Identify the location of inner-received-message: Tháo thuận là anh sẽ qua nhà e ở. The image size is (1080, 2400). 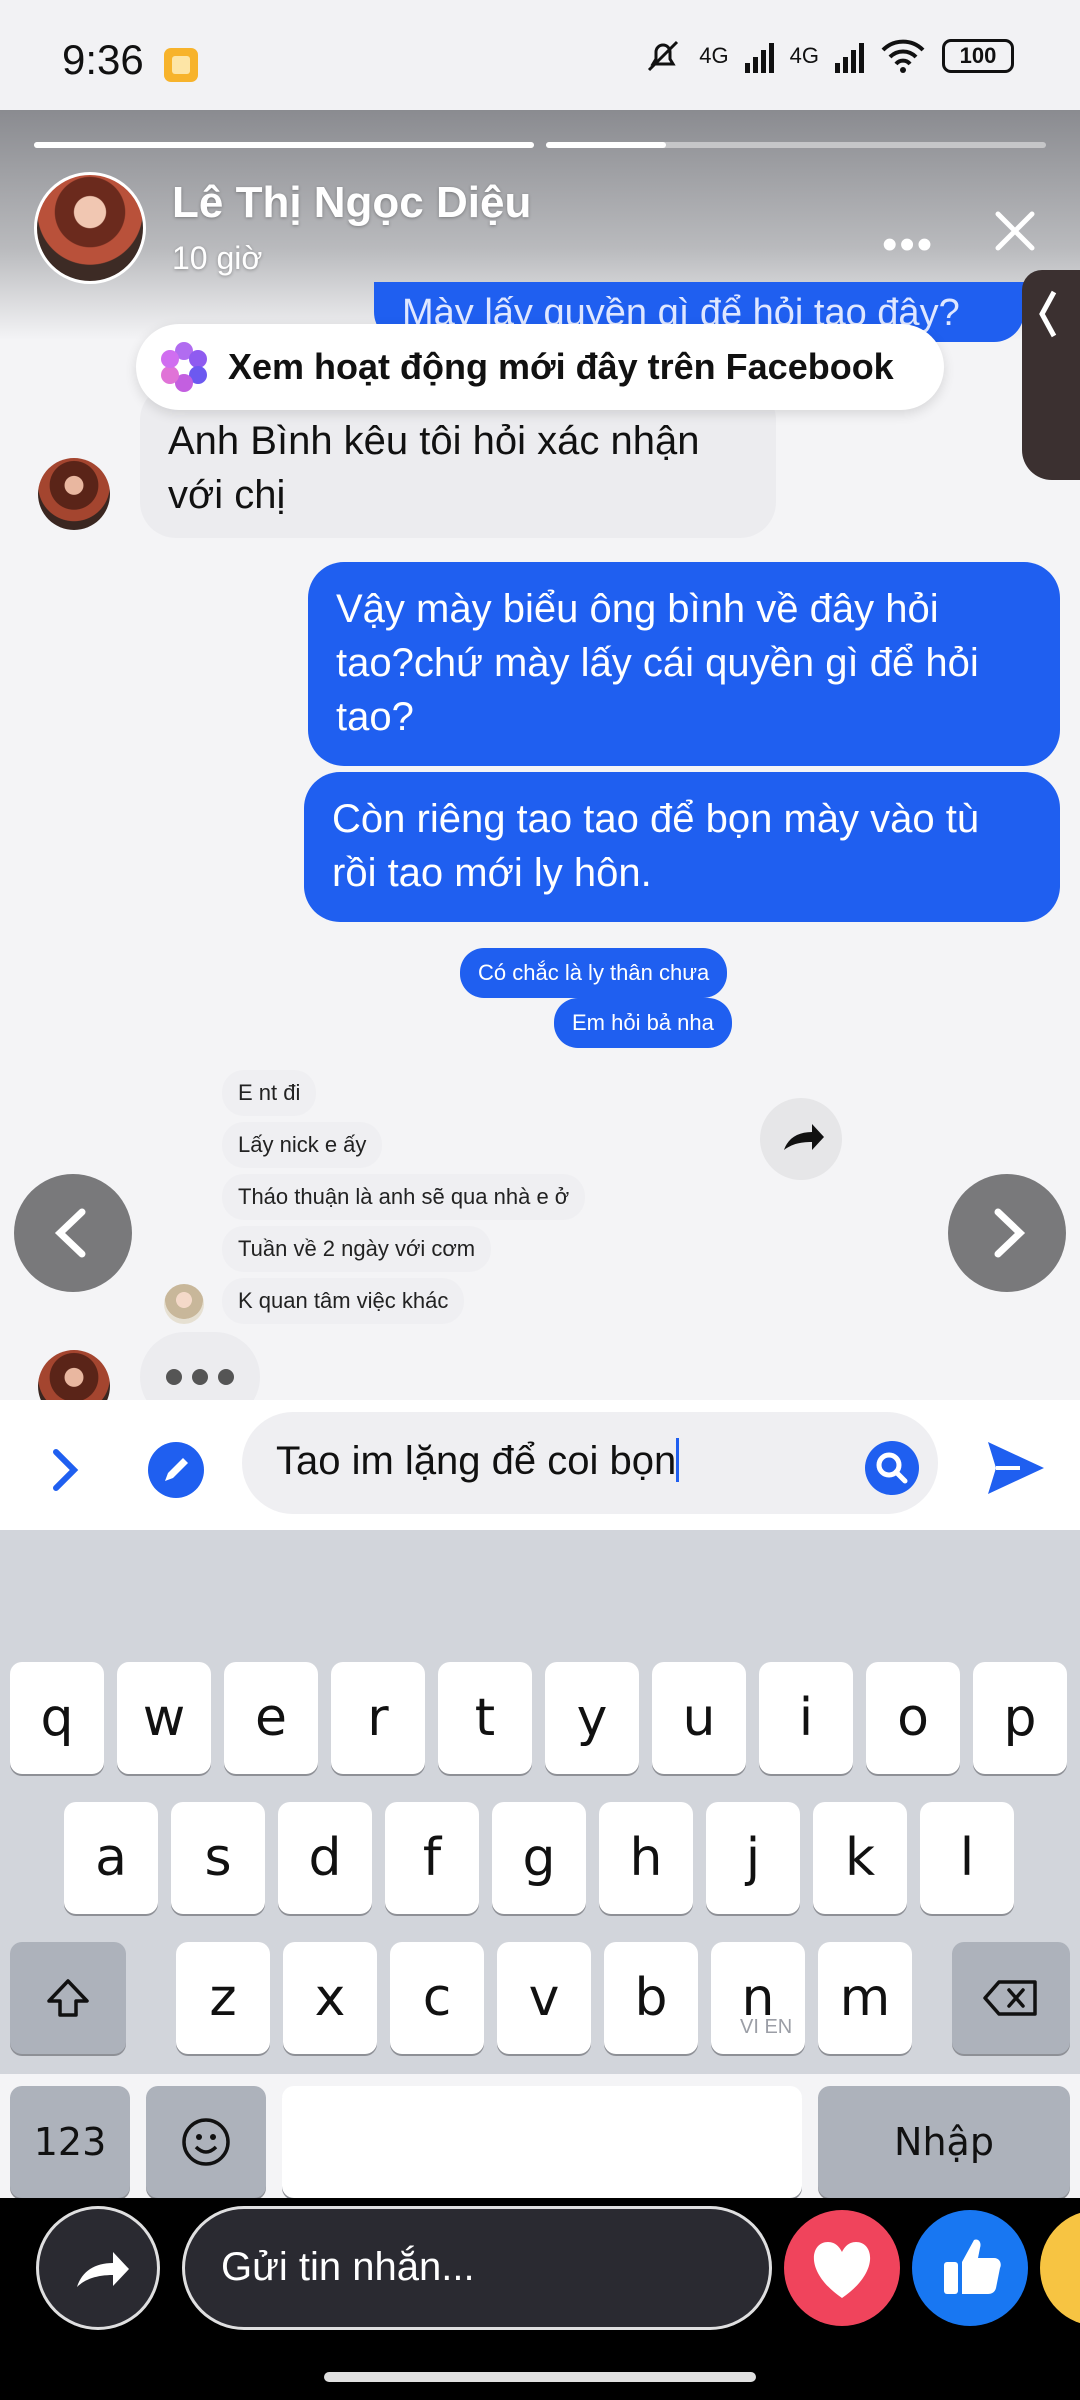
(404, 1197).